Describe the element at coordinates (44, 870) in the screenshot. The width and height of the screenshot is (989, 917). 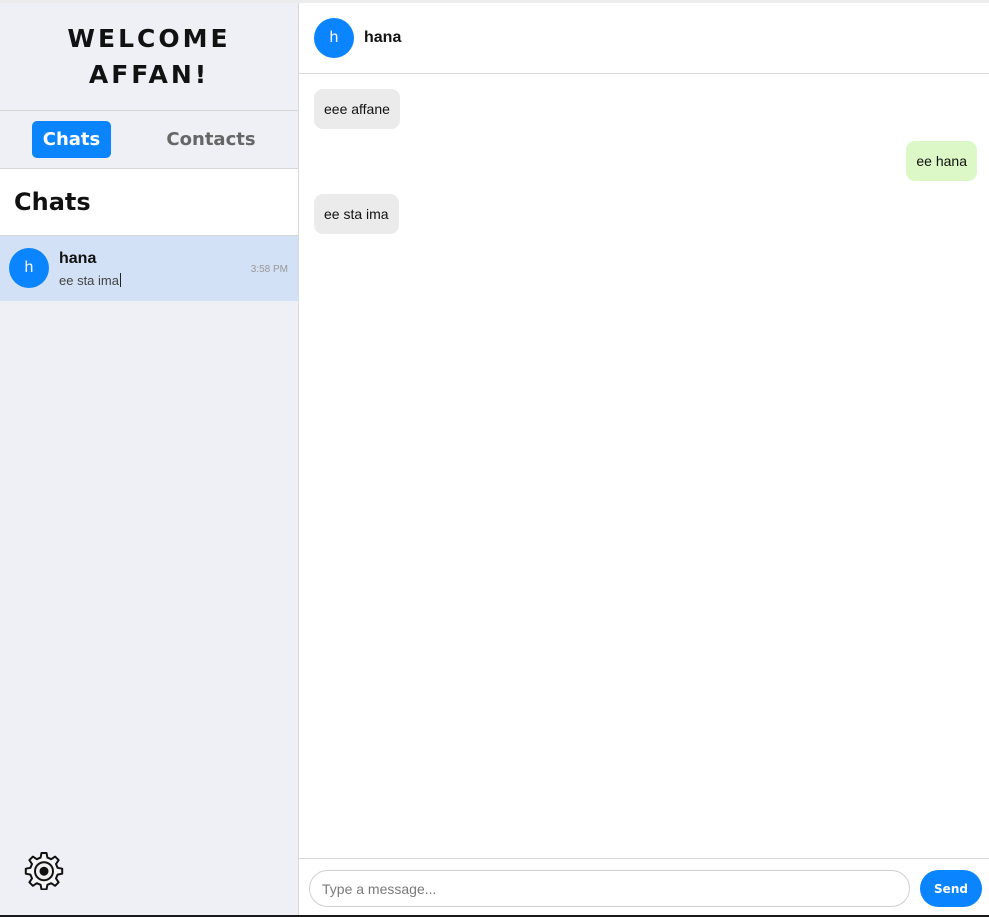
I see `gear-icon` at that location.